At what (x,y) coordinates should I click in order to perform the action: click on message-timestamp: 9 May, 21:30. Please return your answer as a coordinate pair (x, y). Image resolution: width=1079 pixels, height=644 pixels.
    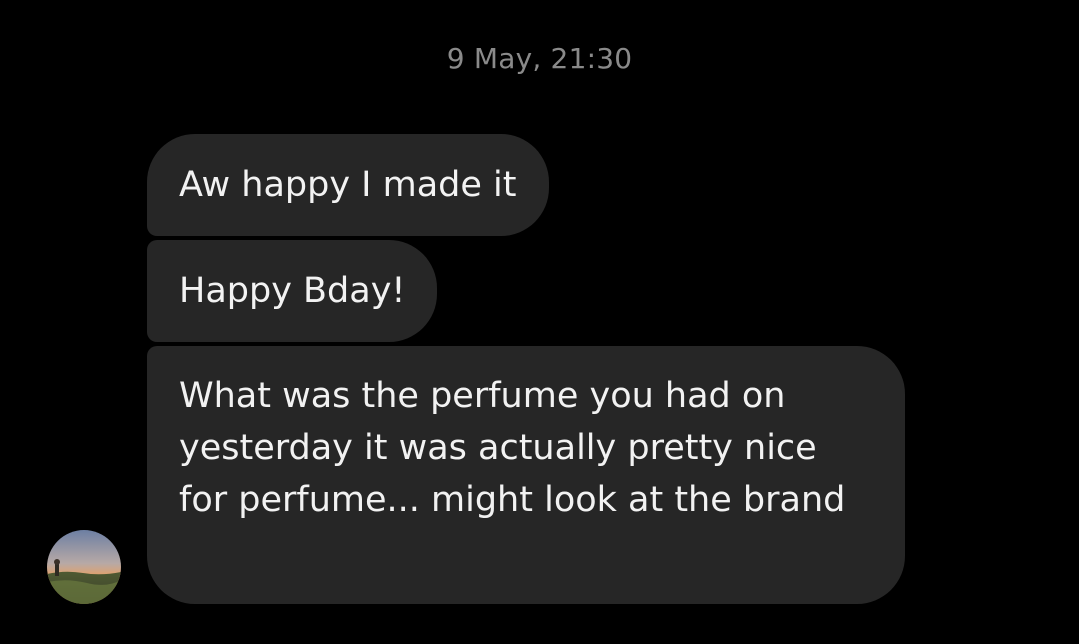
    Looking at the image, I should click on (539, 58).